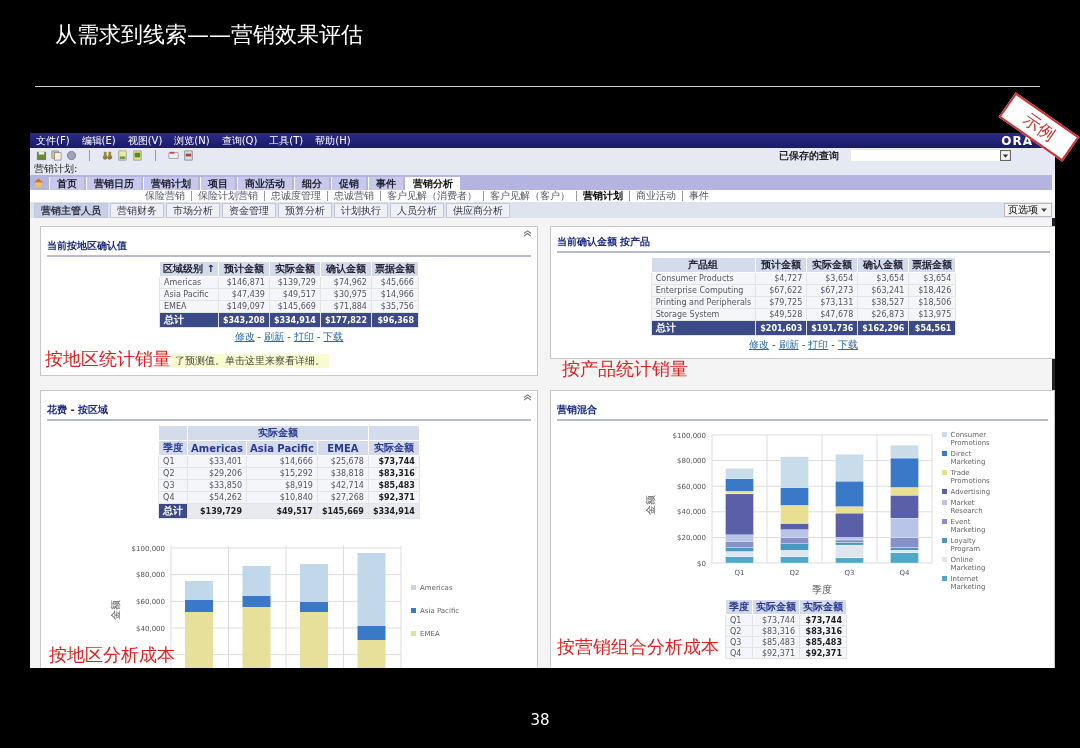  I want to click on table-cell: Q1, so click(739, 620).